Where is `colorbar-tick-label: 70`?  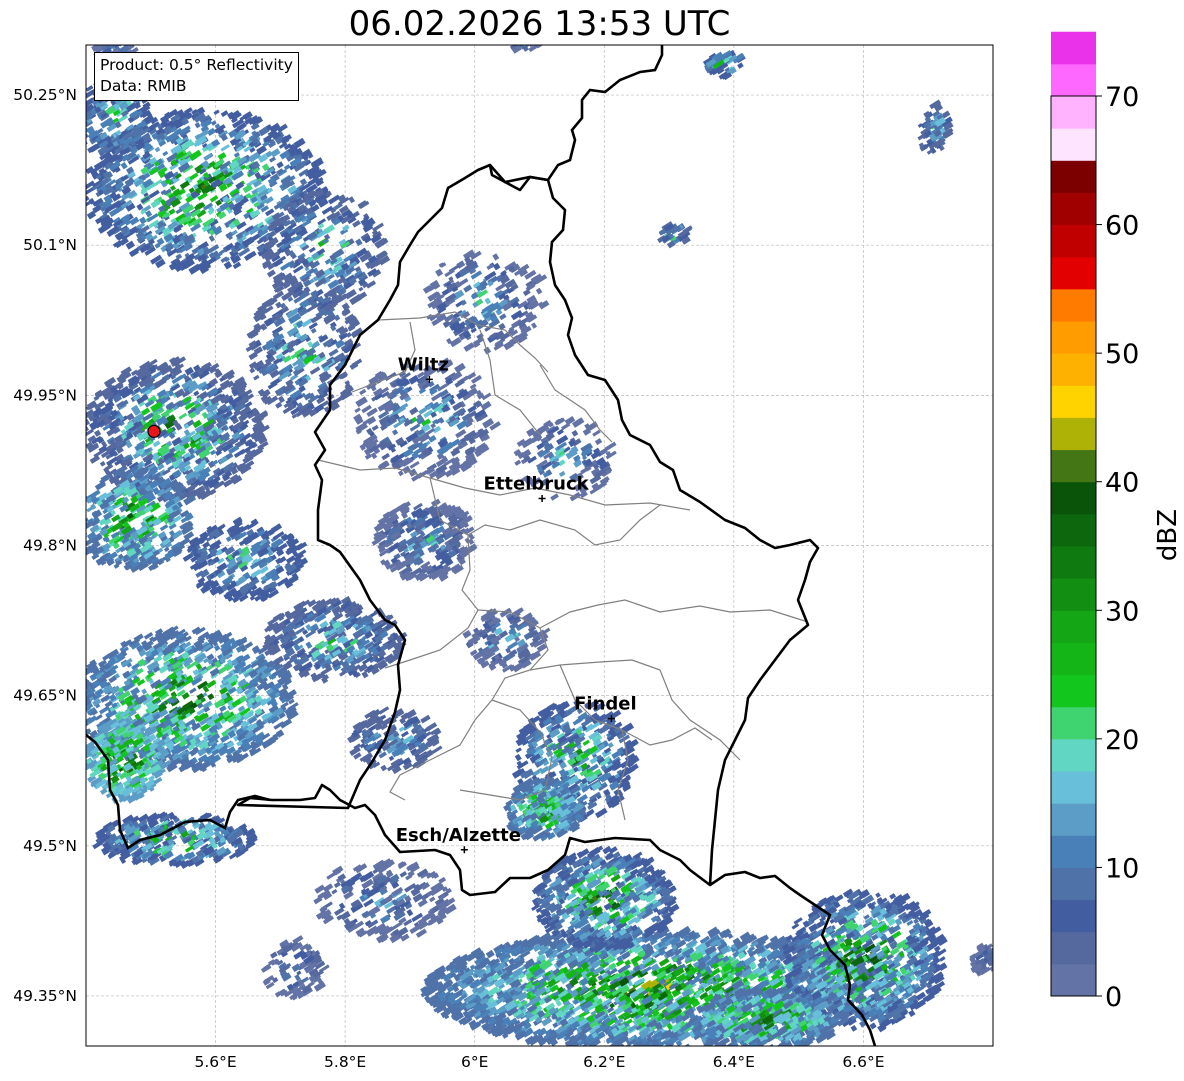 colorbar-tick-label: 70 is located at coordinates (1122, 97).